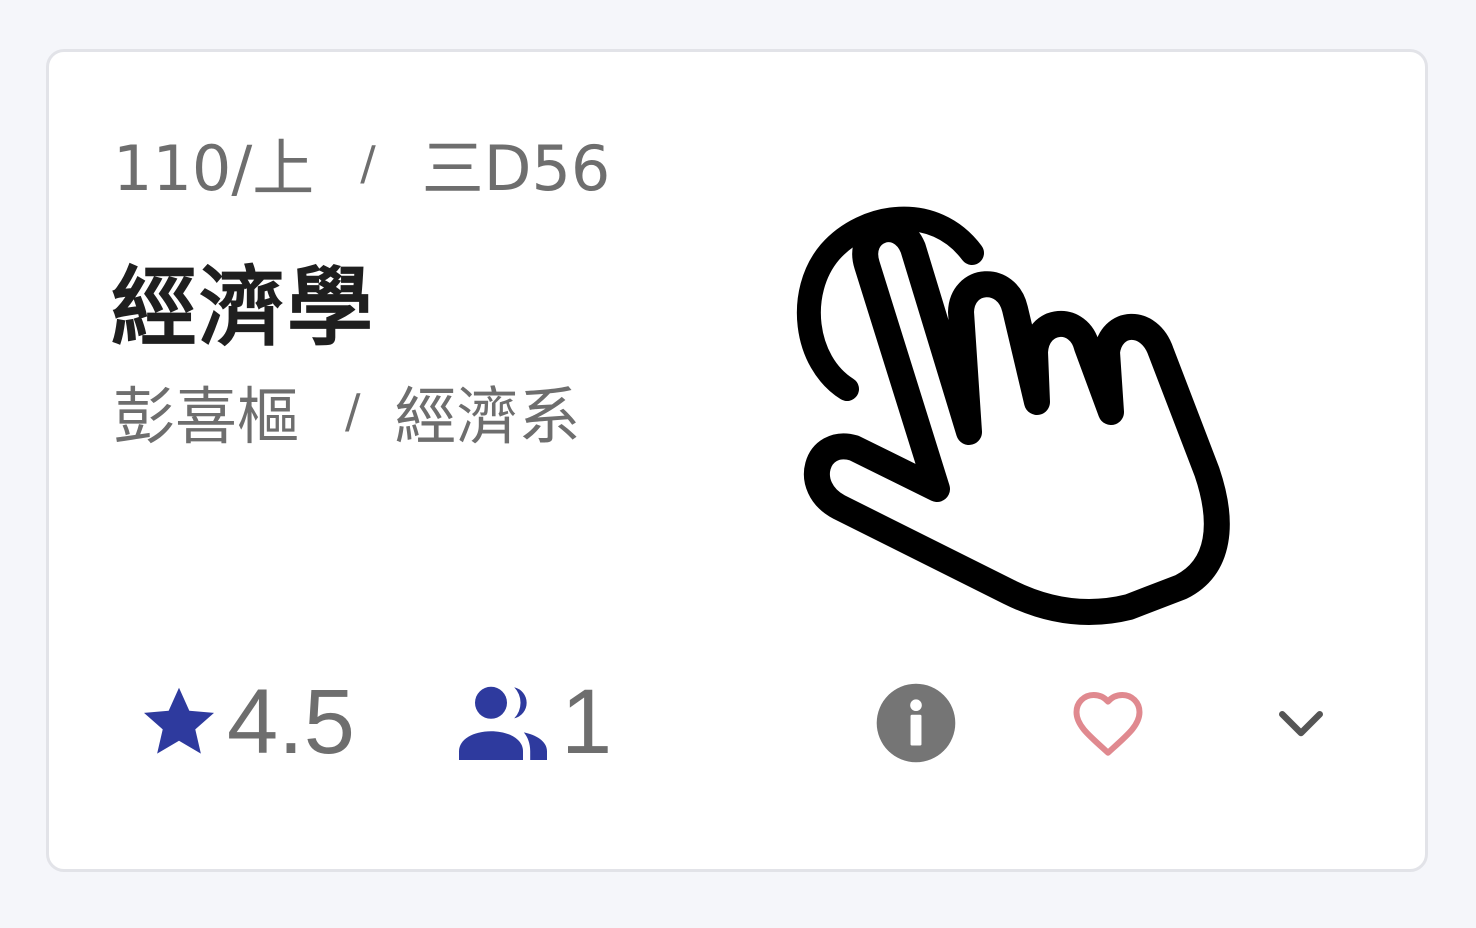 This screenshot has width=1476, height=928. Describe the element at coordinates (1013, 415) in the screenshot. I see `pointing-hand-cursor-icon` at that location.